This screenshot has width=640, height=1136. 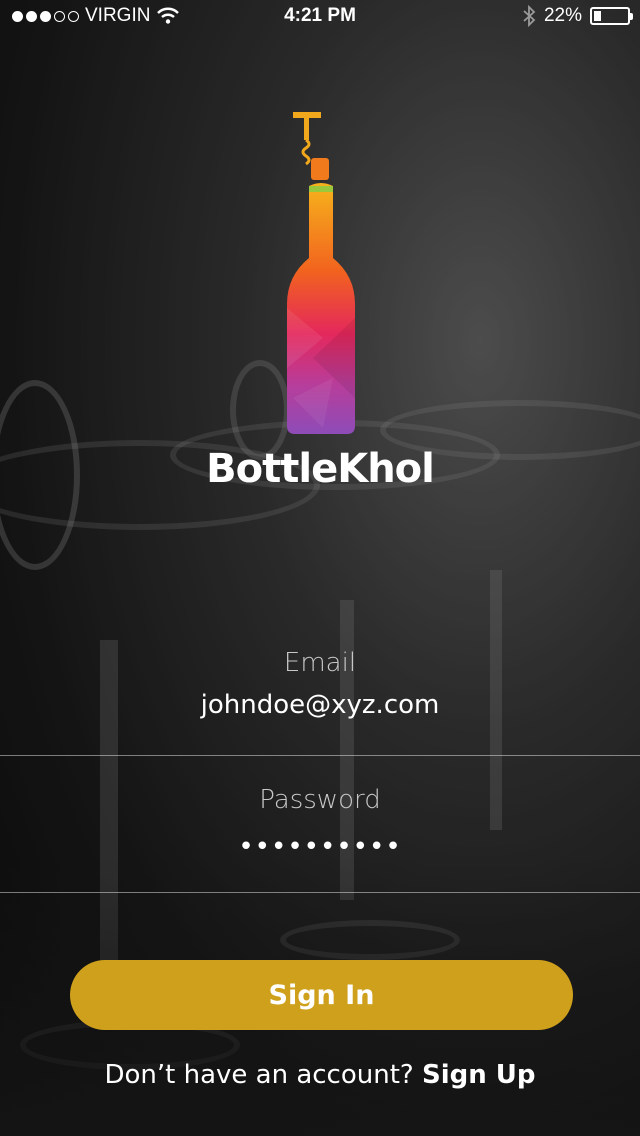 I want to click on battery-icon, so click(x=611, y=16).